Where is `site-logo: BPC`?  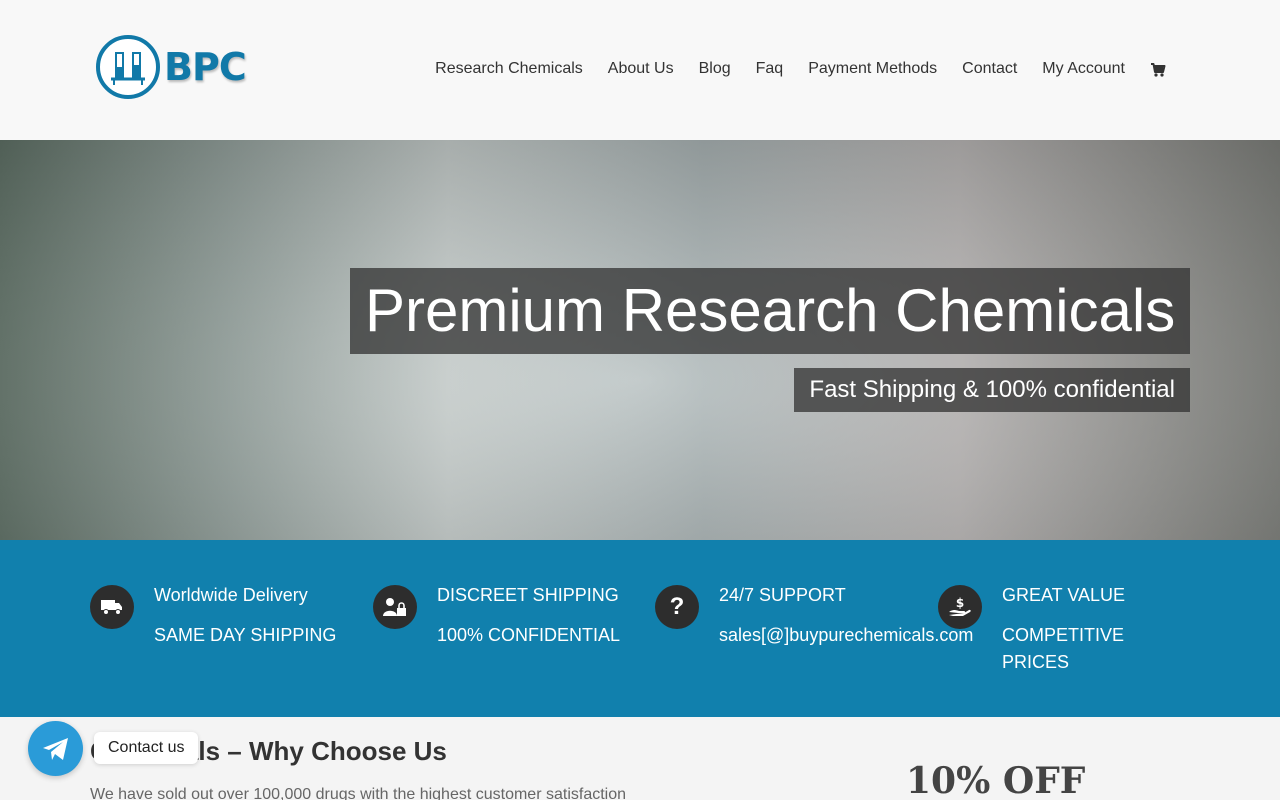
site-logo: BPC is located at coordinates (171, 67).